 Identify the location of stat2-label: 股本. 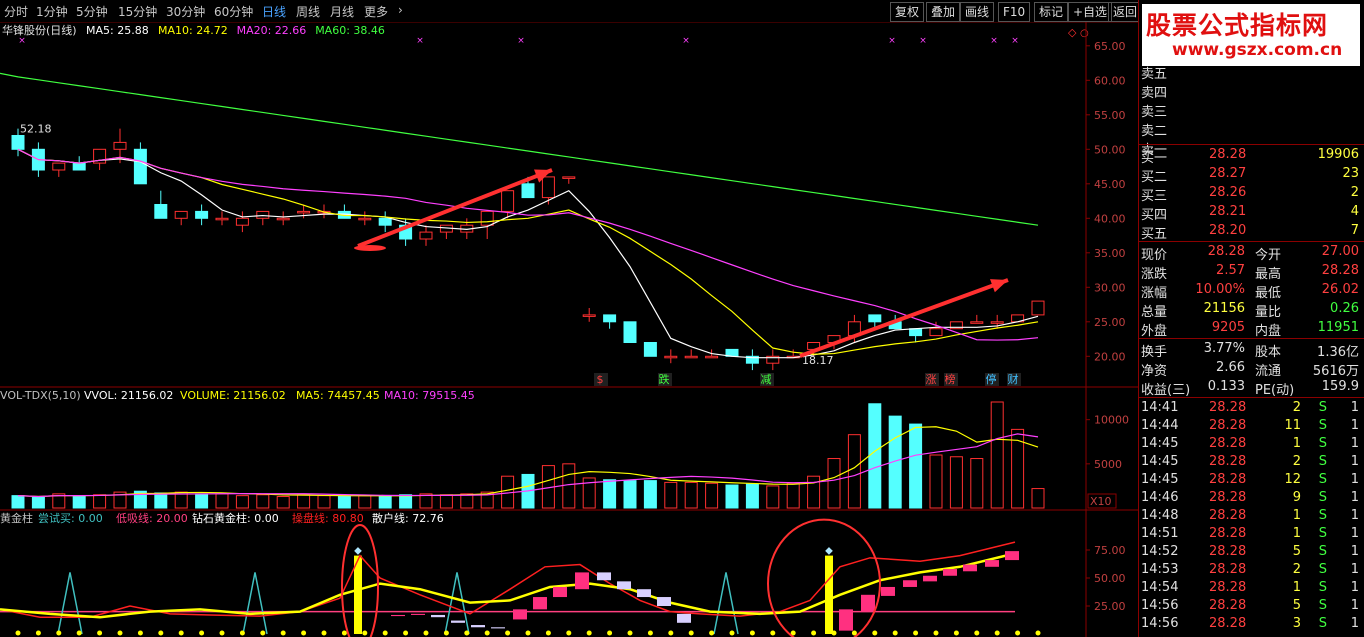
(1268, 352).